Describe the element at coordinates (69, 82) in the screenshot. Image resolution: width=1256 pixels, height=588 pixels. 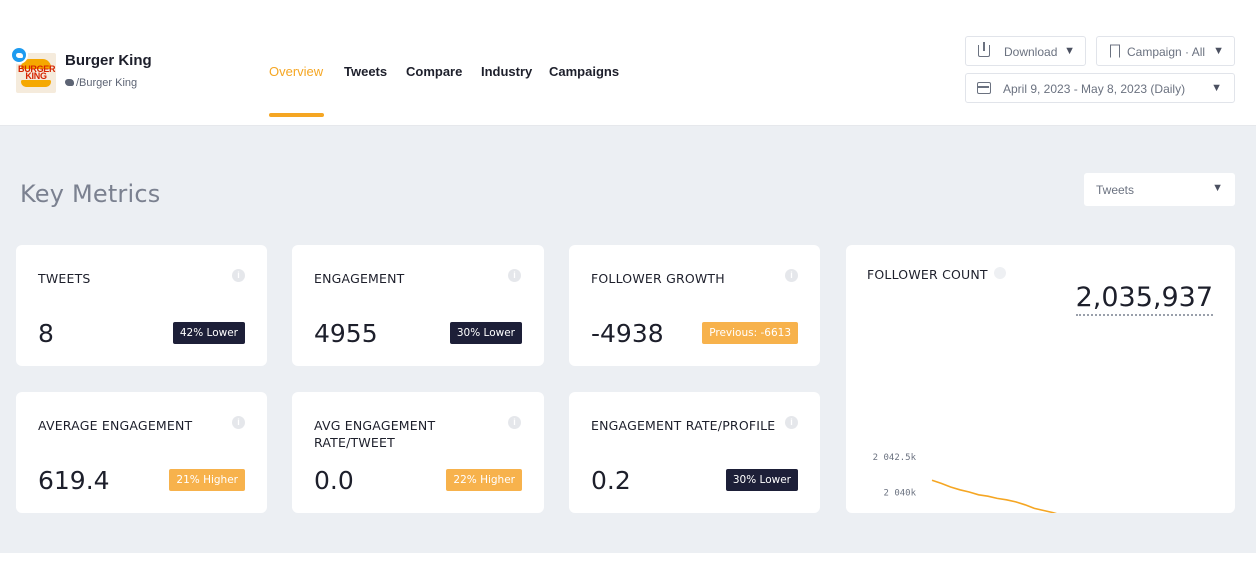
I see `twitter-bird-icon` at that location.